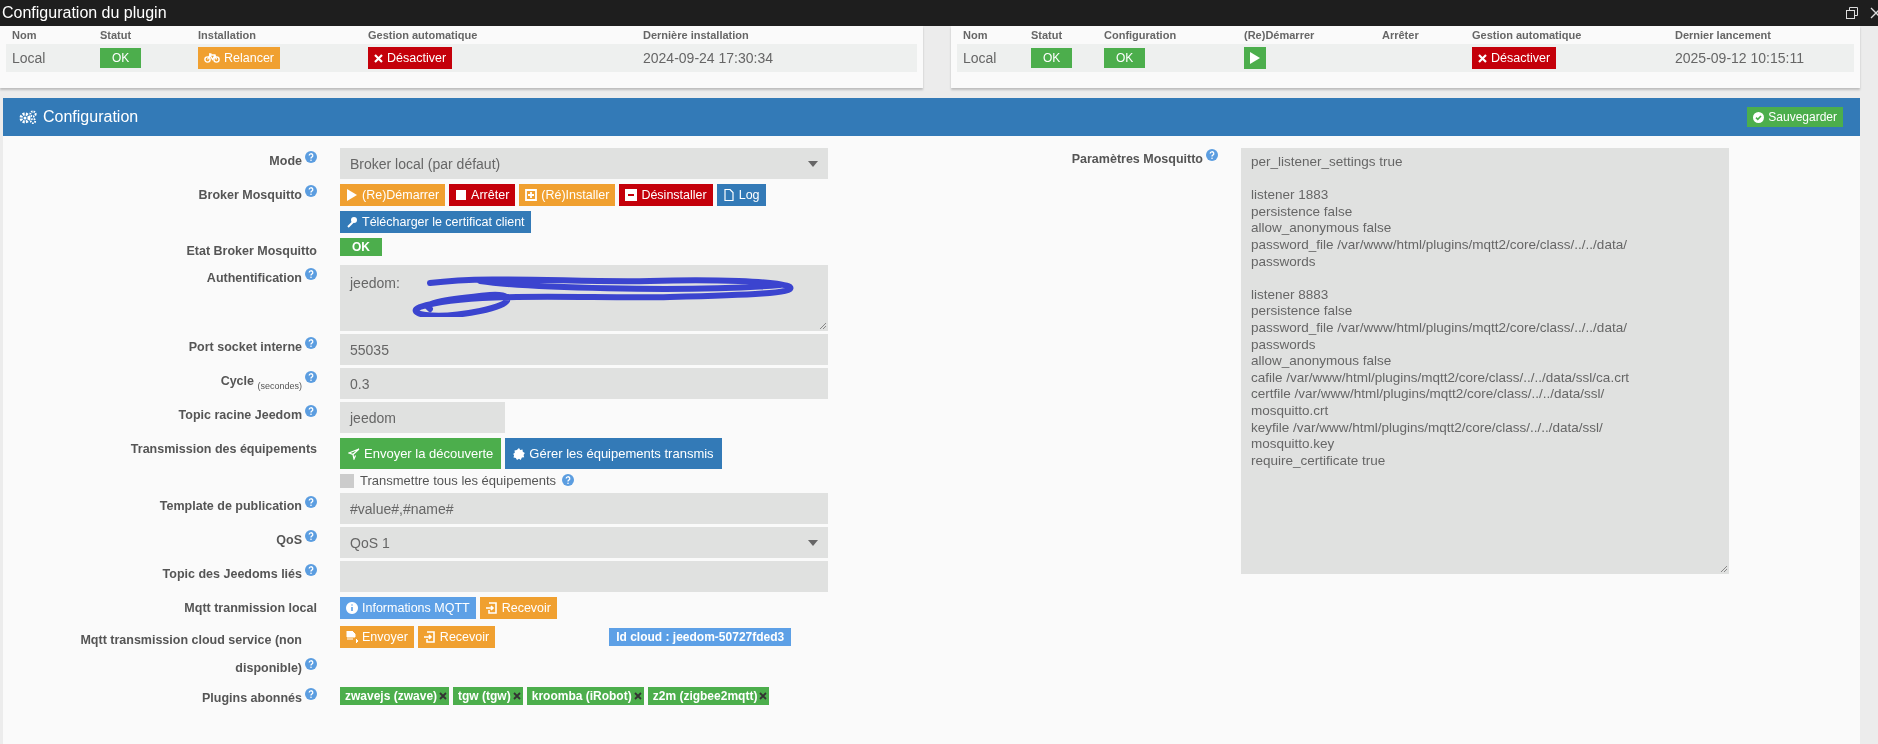  Describe the element at coordinates (245, 347) in the screenshot. I see `field-label: Port socket interne` at that location.